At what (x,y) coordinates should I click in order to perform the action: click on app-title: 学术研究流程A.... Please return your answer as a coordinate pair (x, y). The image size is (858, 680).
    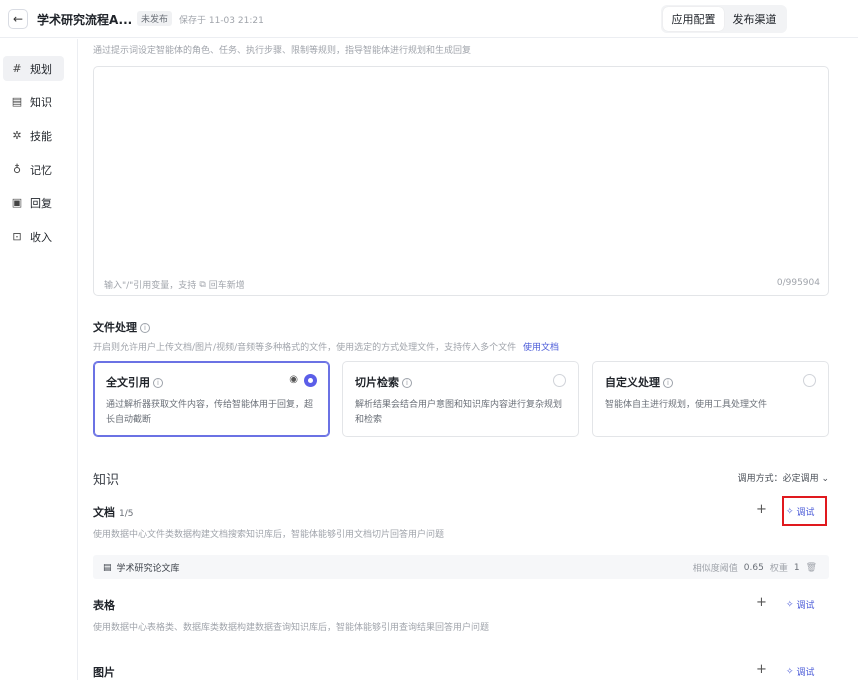
    Looking at the image, I should click on (85, 20).